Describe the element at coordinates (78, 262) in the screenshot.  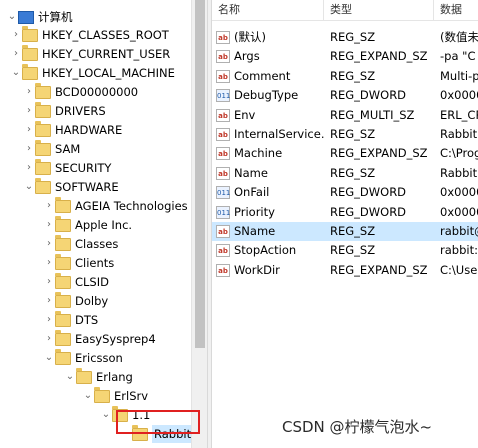
I see `tree-node: › Clients` at that location.